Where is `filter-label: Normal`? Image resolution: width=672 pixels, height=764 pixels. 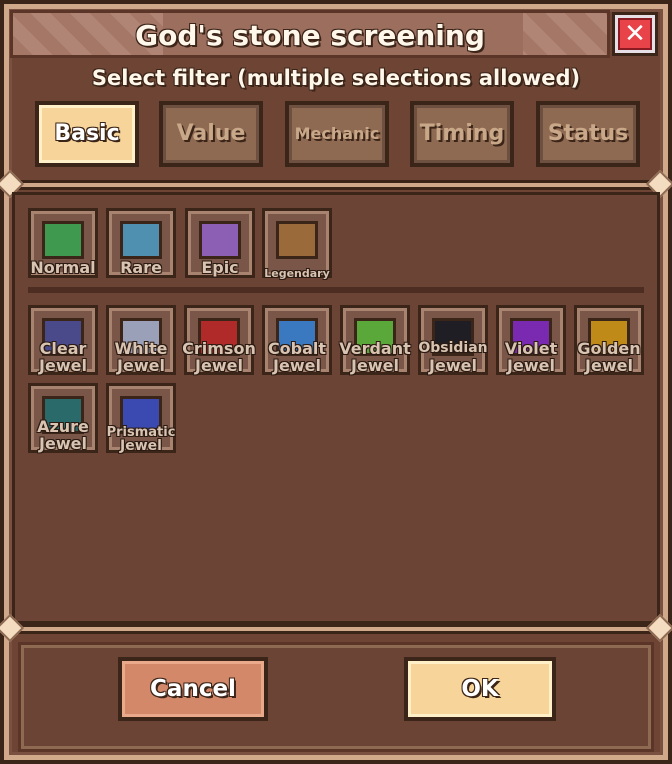
filter-label: Normal is located at coordinates (63, 267).